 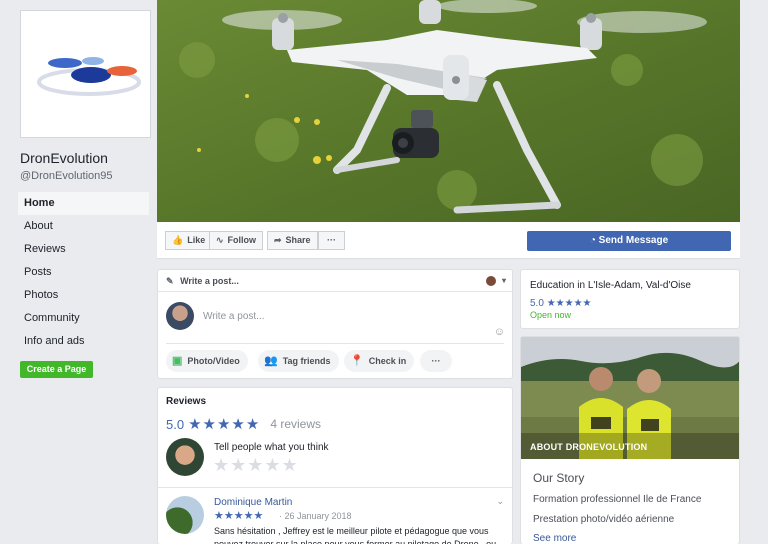 What do you see at coordinates (499, 332) in the screenshot?
I see `emoji-icon: ☺` at bounding box center [499, 332].